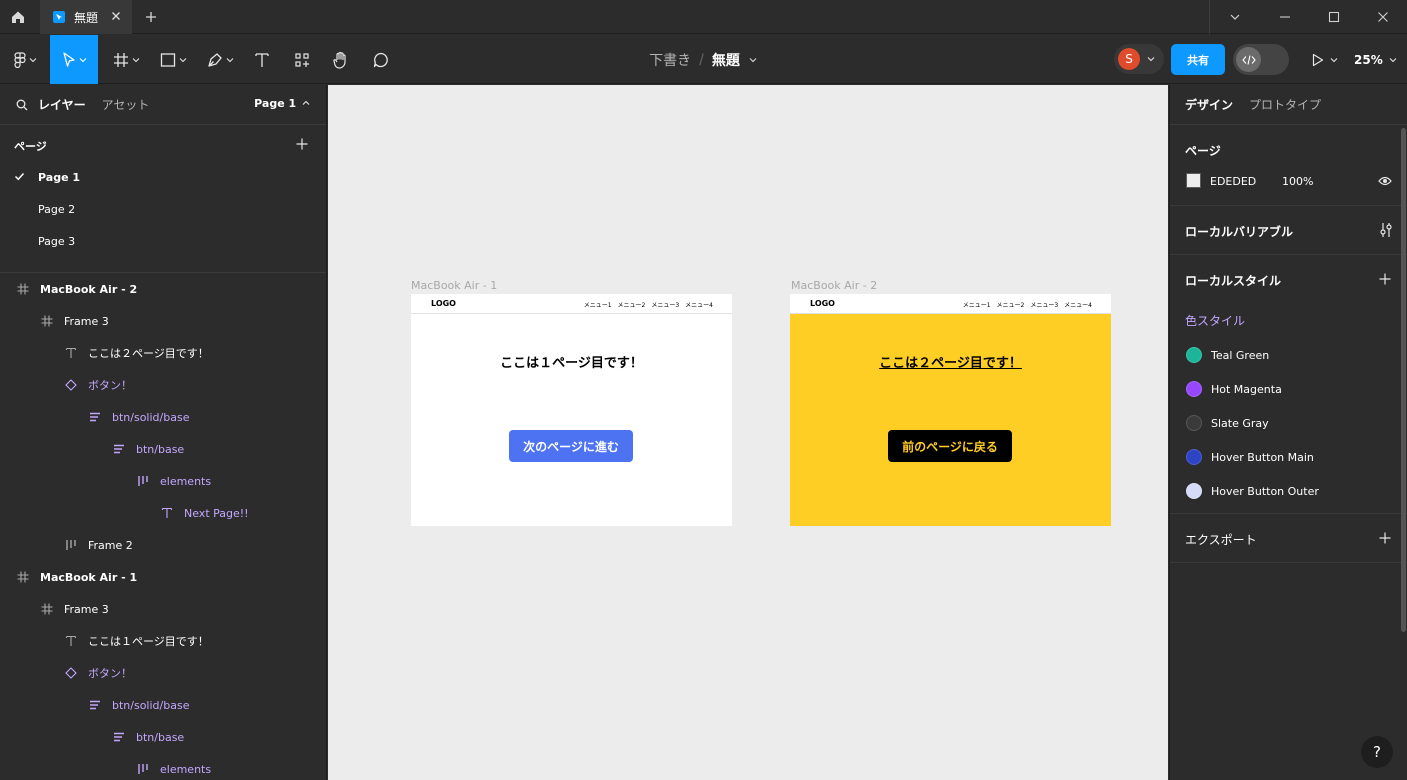  I want to click on home-button, so click(18, 17).